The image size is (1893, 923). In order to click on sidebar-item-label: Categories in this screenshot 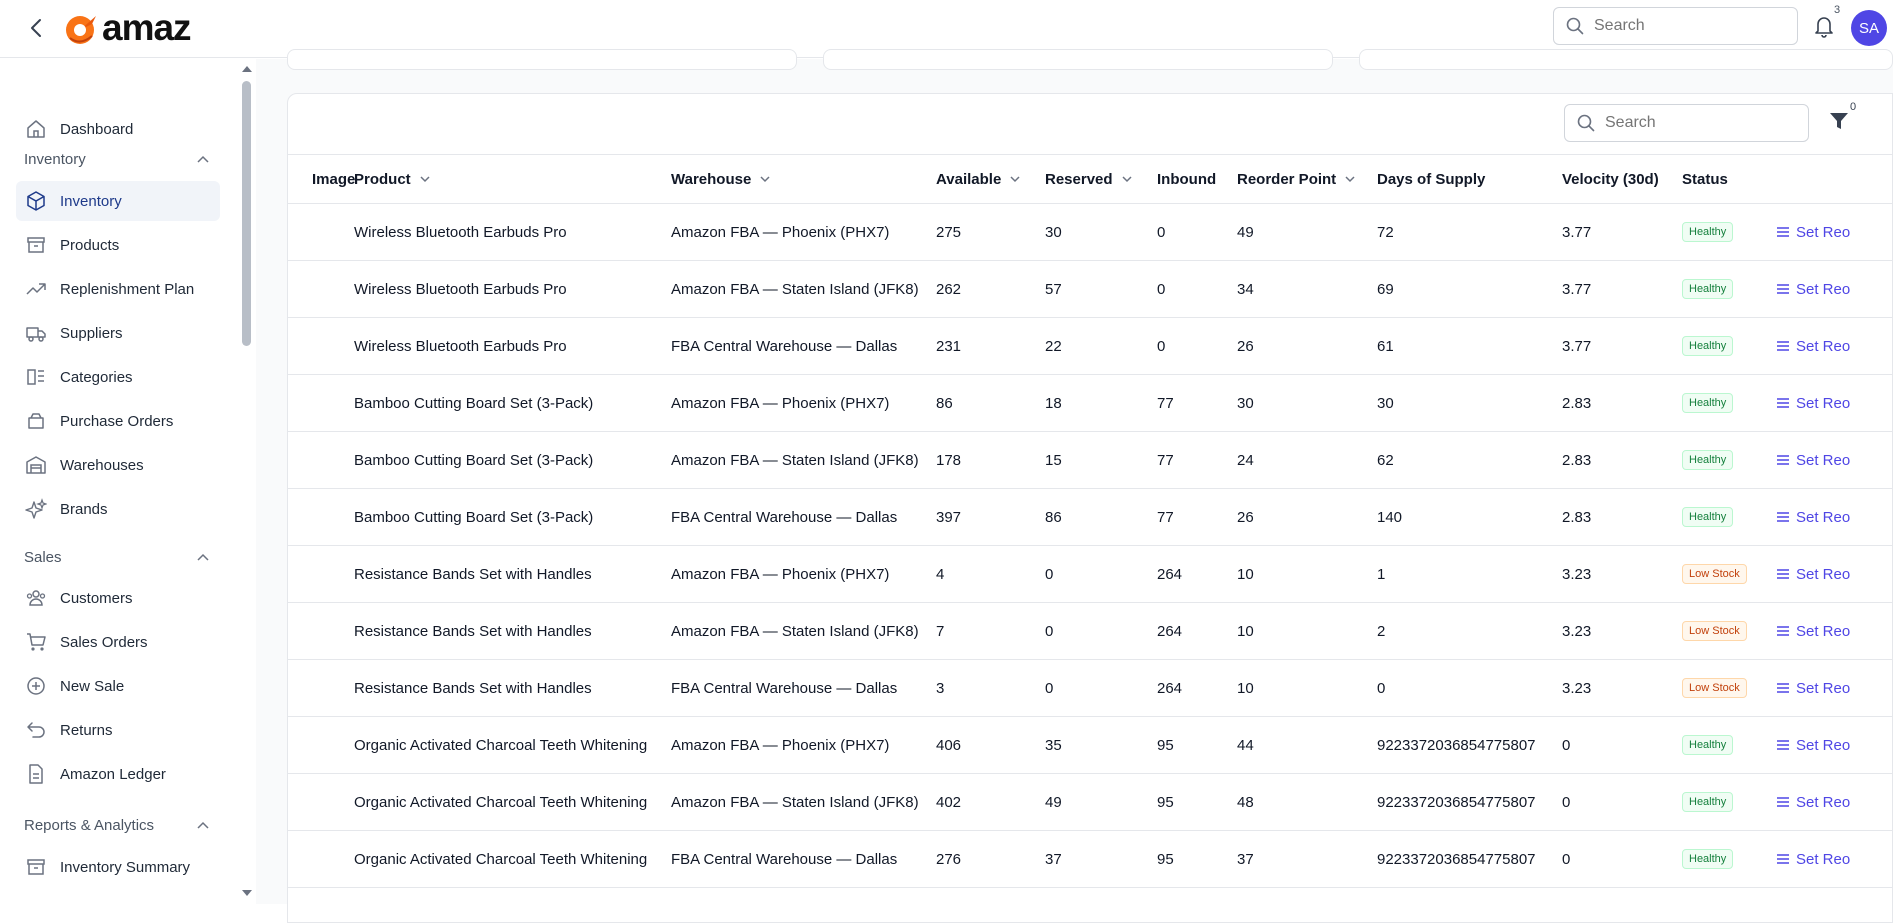, I will do `click(96, 377)`.